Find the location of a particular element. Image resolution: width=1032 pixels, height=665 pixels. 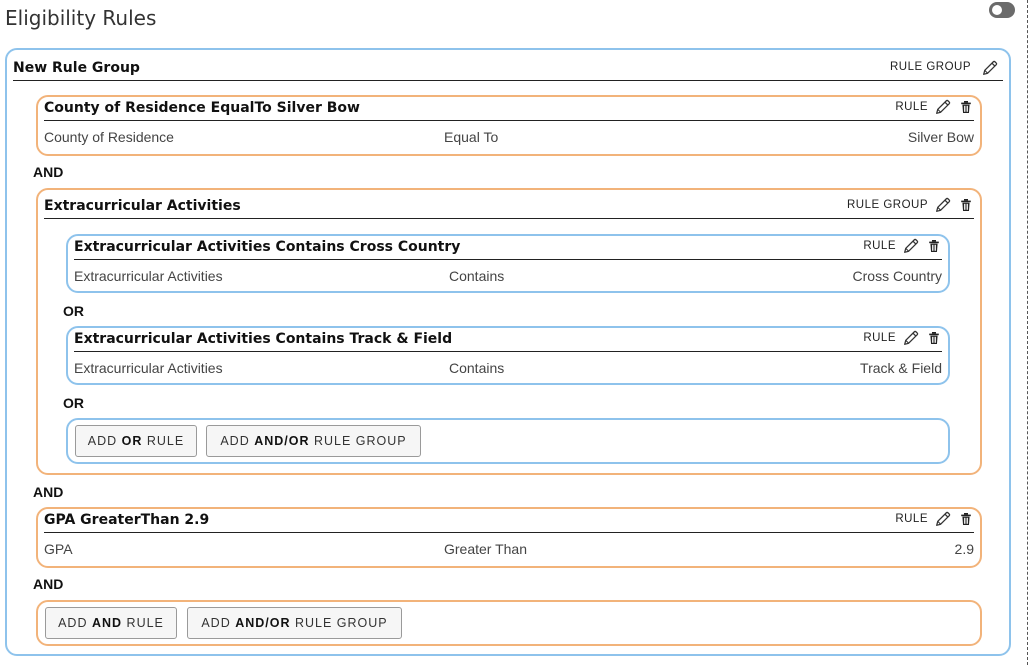

rule-field: GPA is located at coordinates (58, 549).